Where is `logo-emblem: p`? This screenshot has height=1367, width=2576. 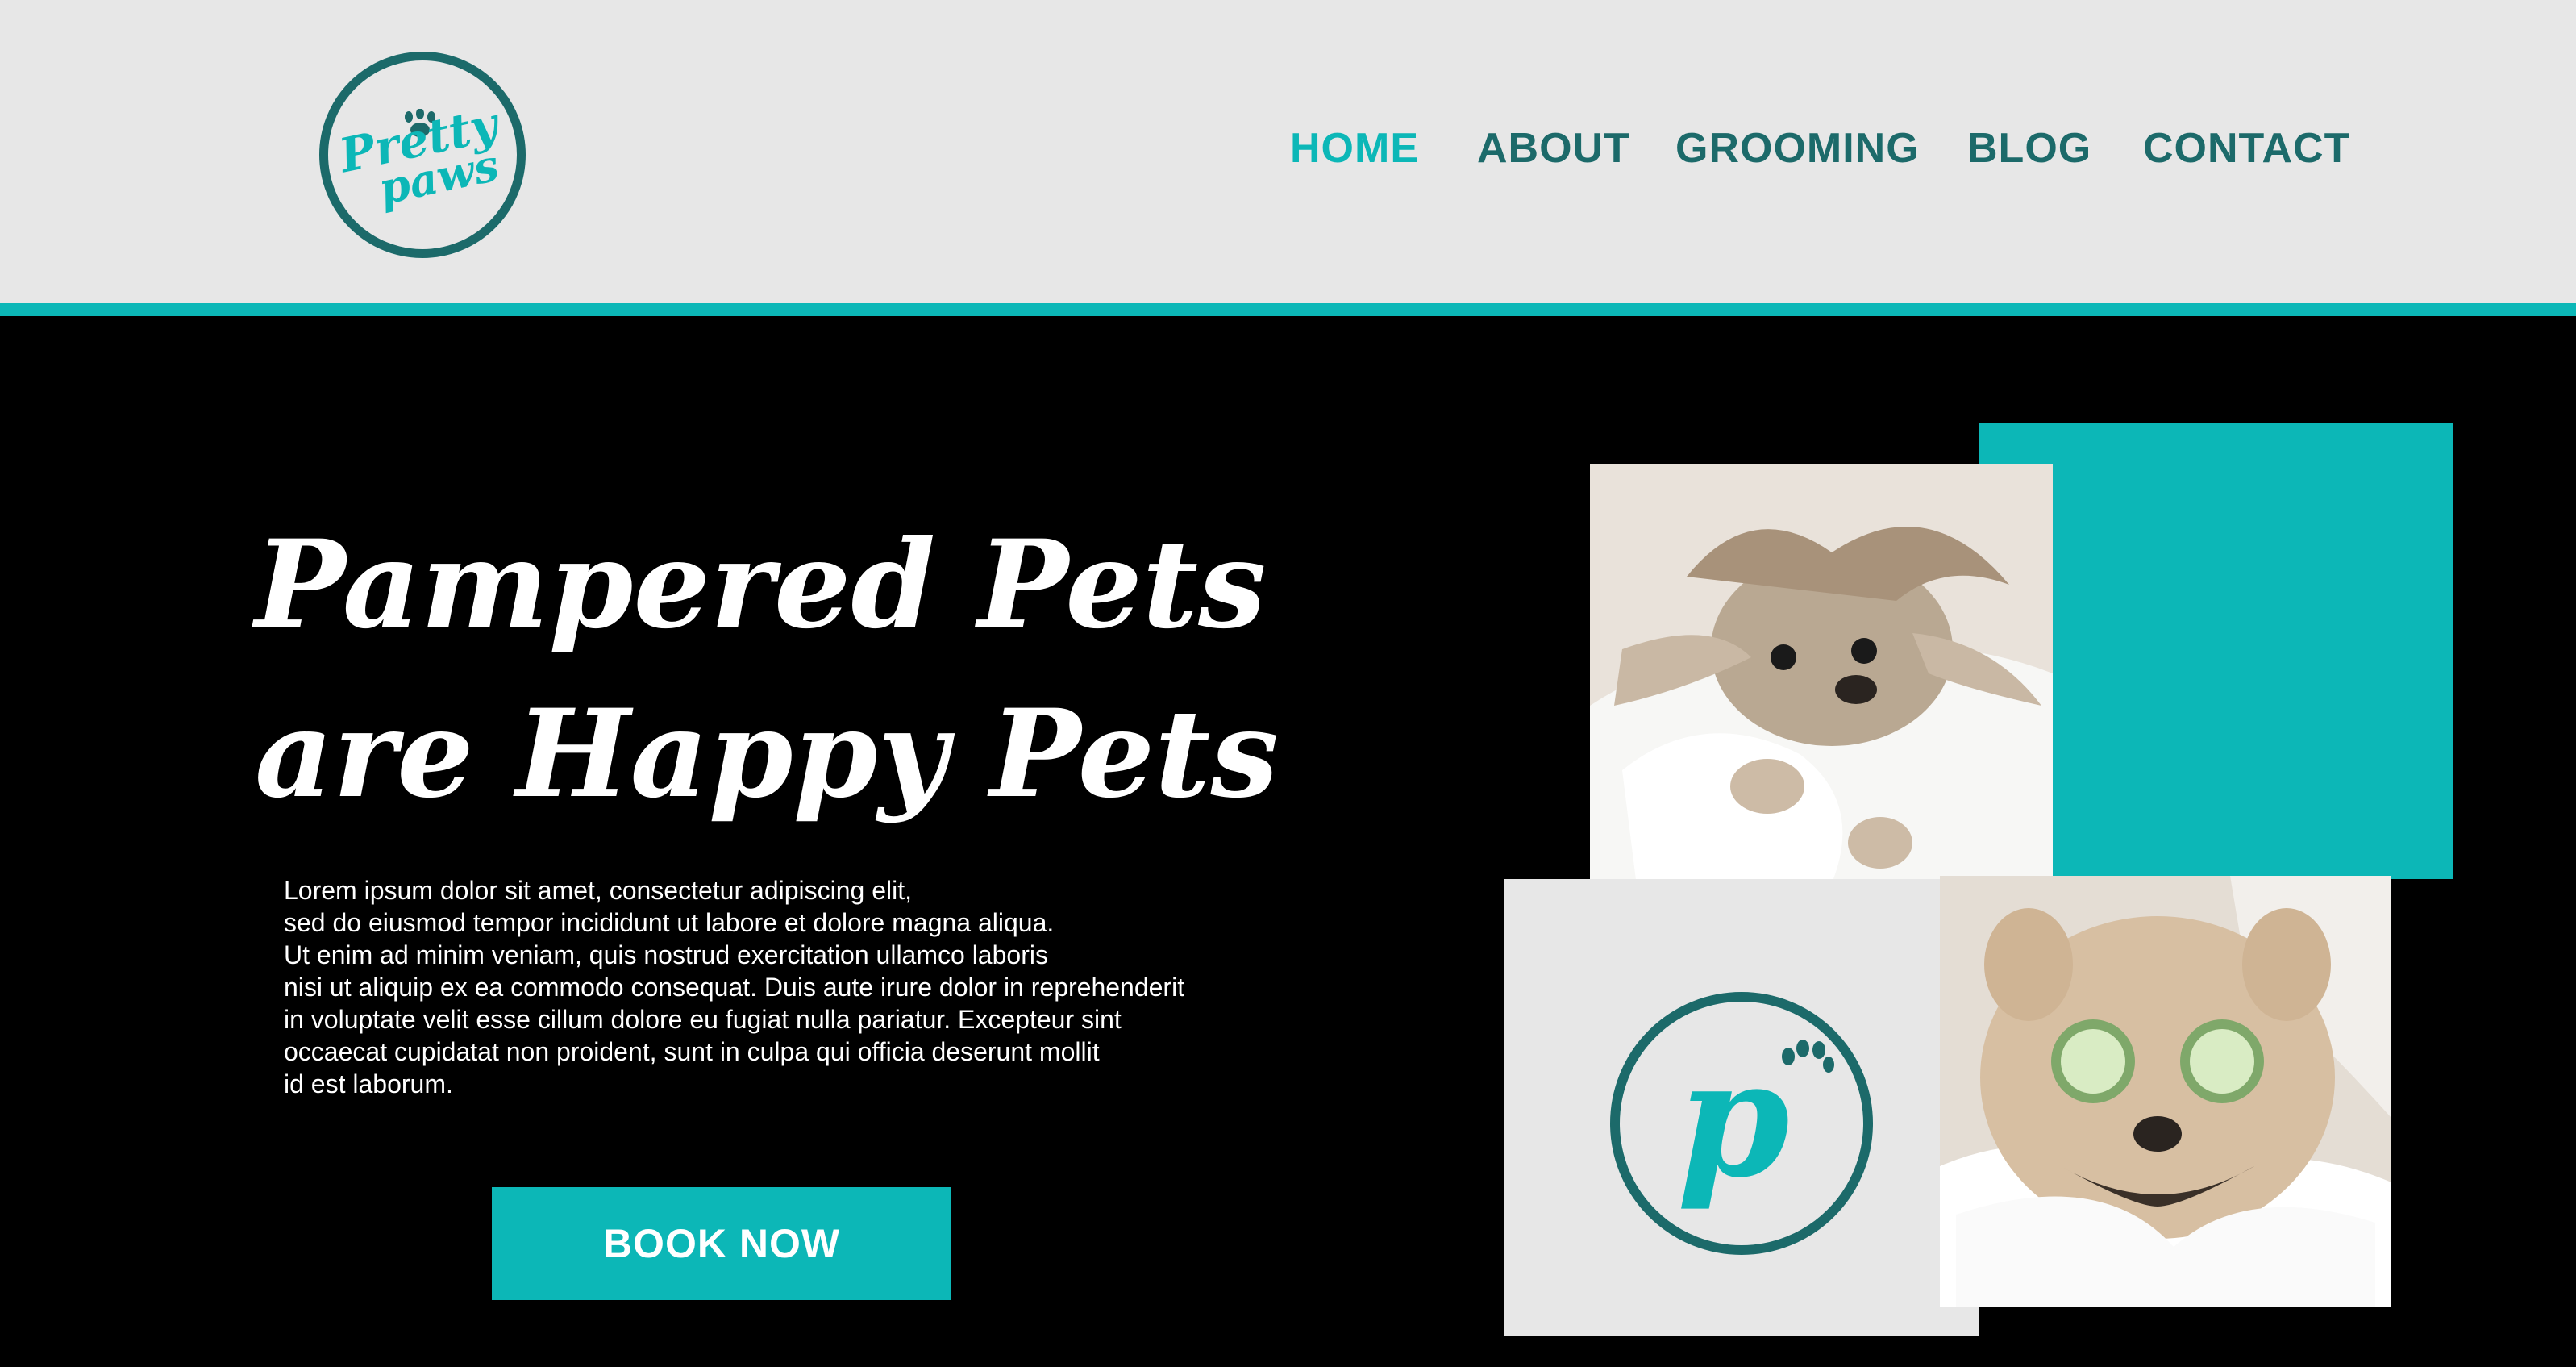 logo-emblem: p is located at coordinates (1741, 1123).